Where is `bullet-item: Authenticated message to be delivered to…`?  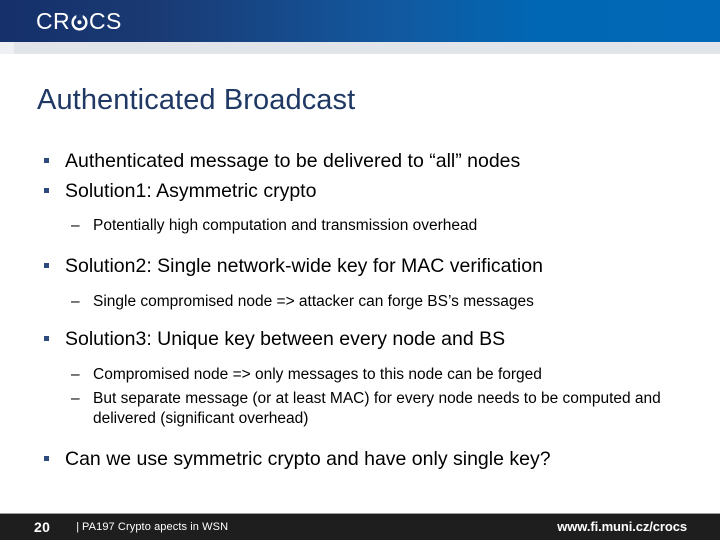
bullet-item: Authenticated message to be delivered to… is located at coordinates (367, 161).